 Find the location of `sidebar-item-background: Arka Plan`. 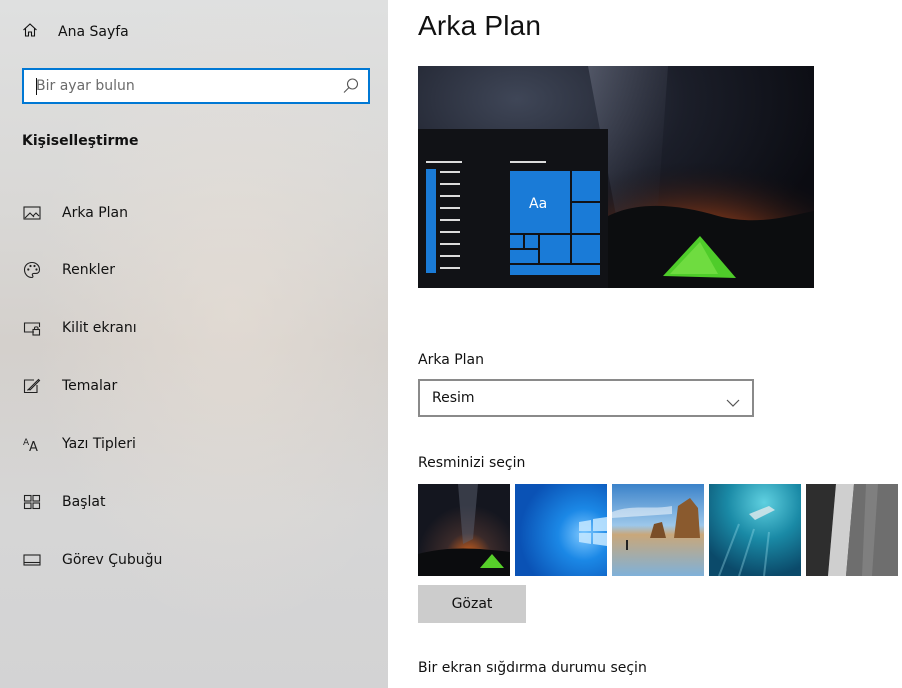

sidebar-item-background: Arka Plan is located at coordinates (75, 213).